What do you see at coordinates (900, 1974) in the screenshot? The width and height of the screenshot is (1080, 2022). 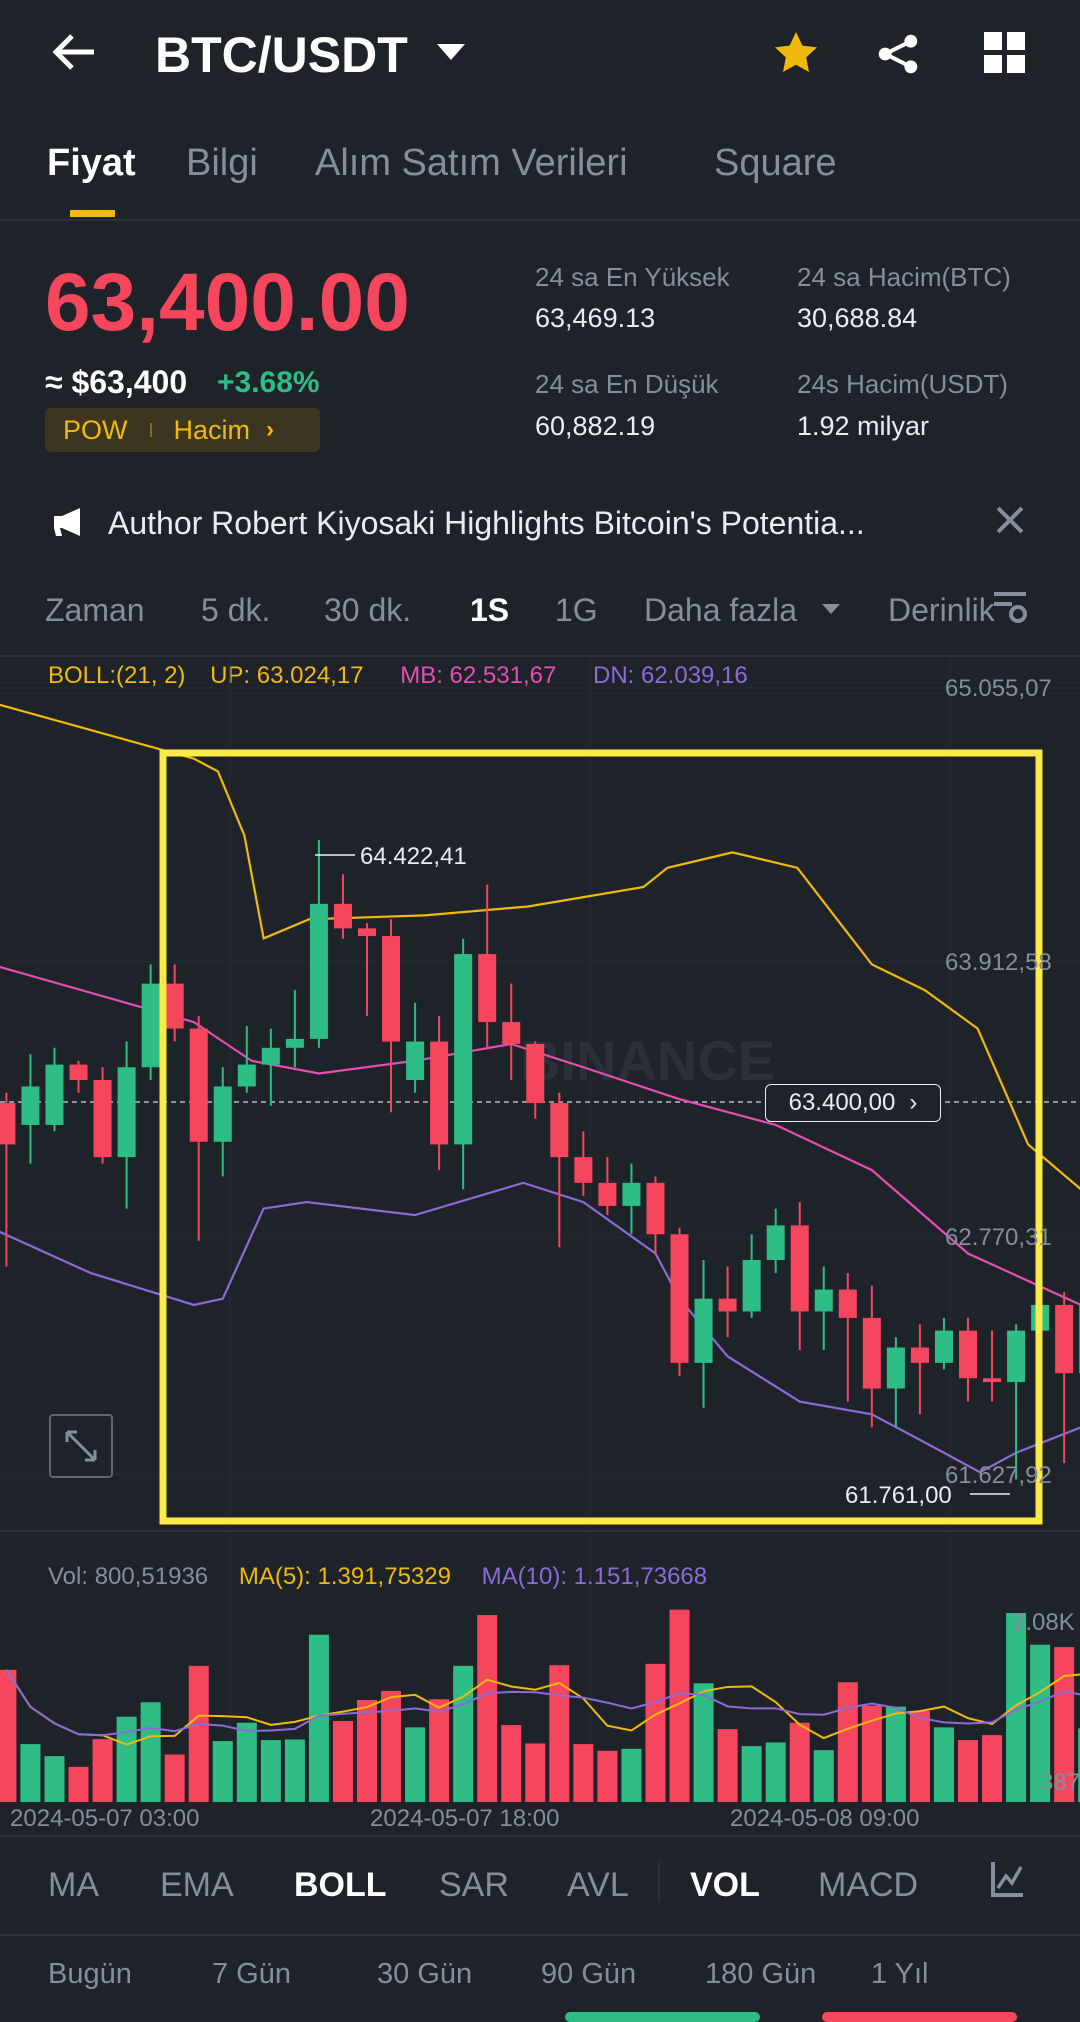 I see `range-1y: 1 Yıl` at bounding box center [900, 1974].